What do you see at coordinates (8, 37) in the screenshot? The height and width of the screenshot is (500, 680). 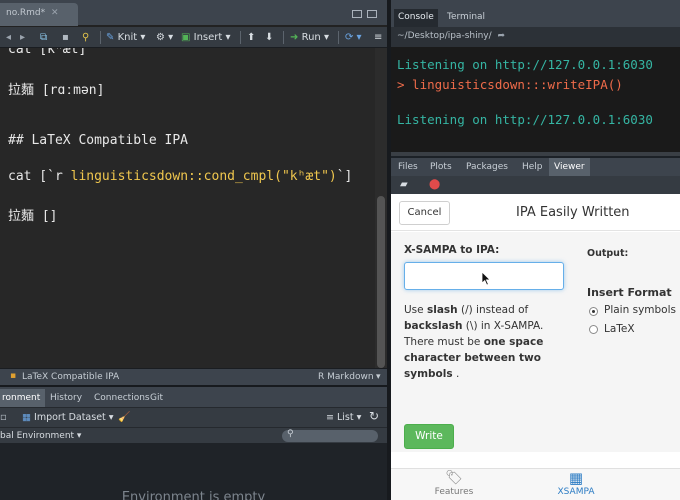 I see `back-arrow-icon: ◂` at bounding box center [8, 37].